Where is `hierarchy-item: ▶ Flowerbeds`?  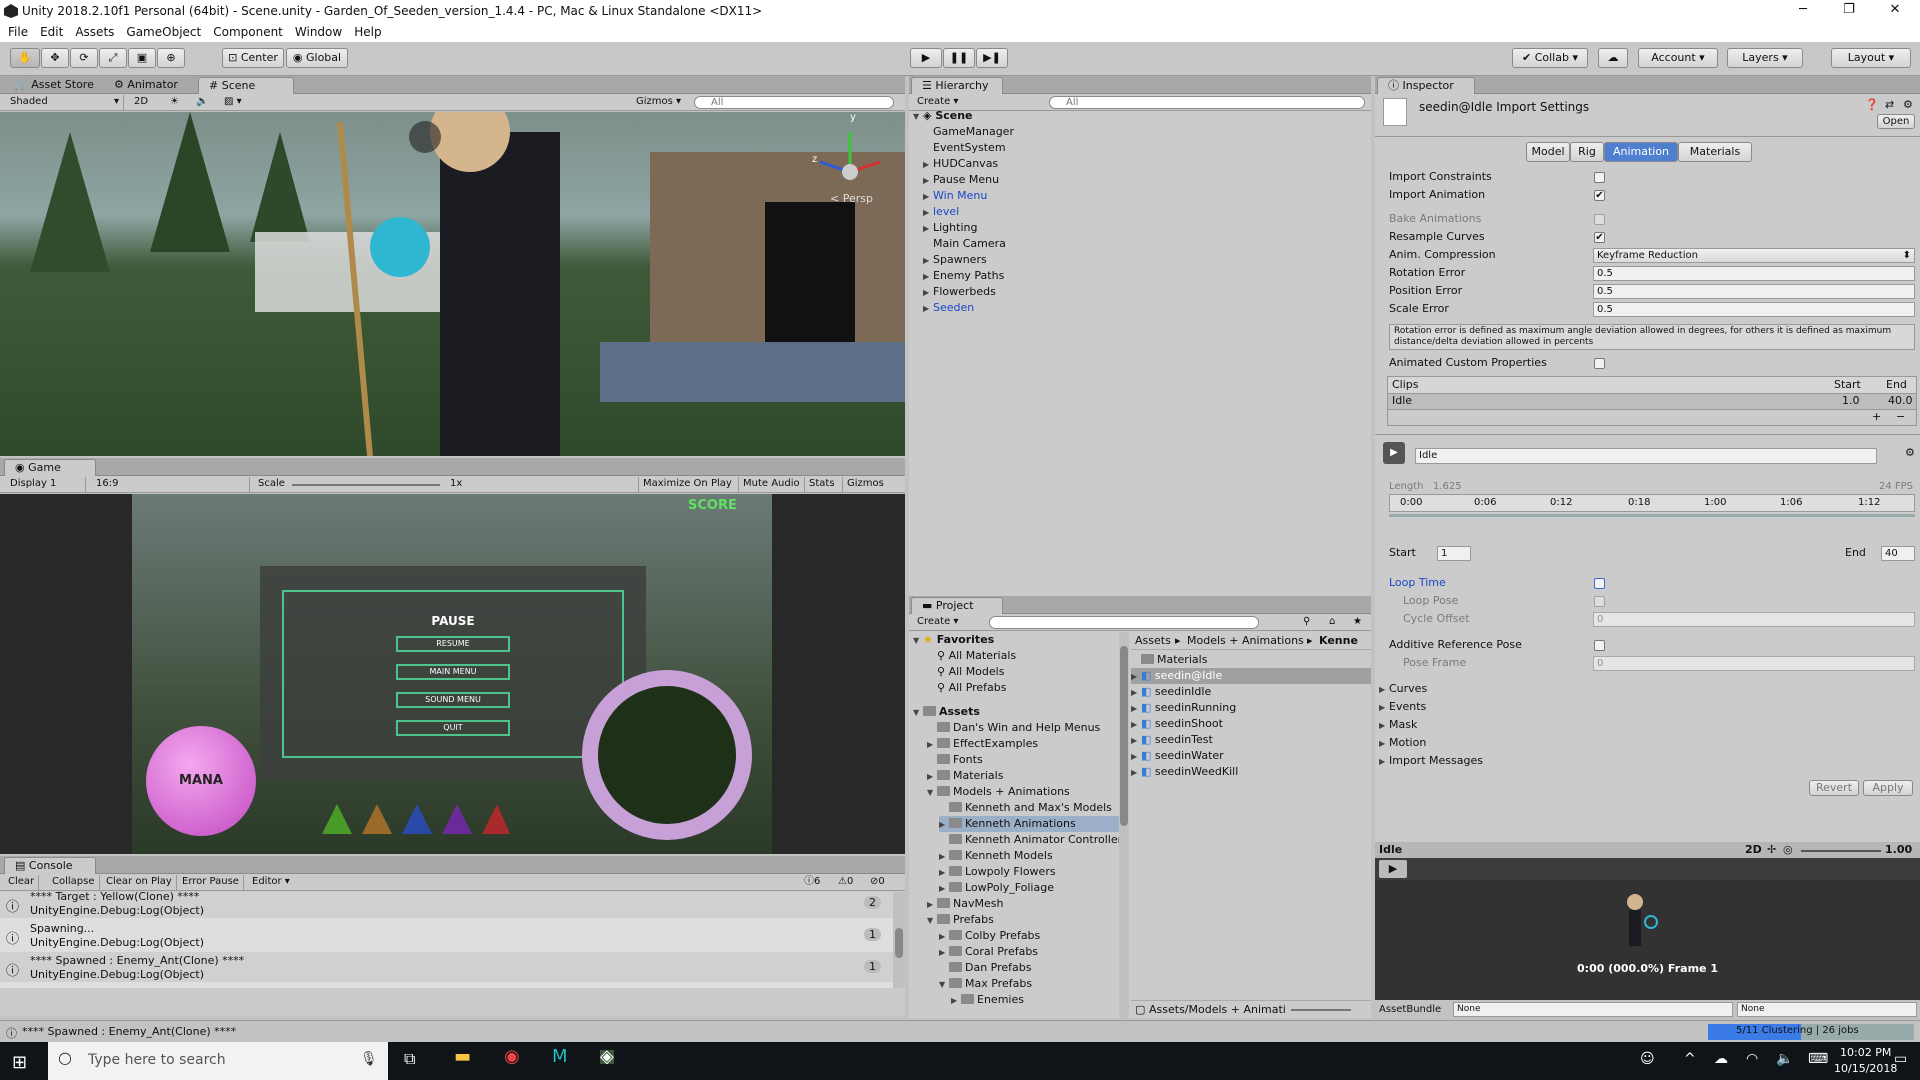
hierarchy-item: ▶ Flowerbeds is located at coordinates (959, 292).